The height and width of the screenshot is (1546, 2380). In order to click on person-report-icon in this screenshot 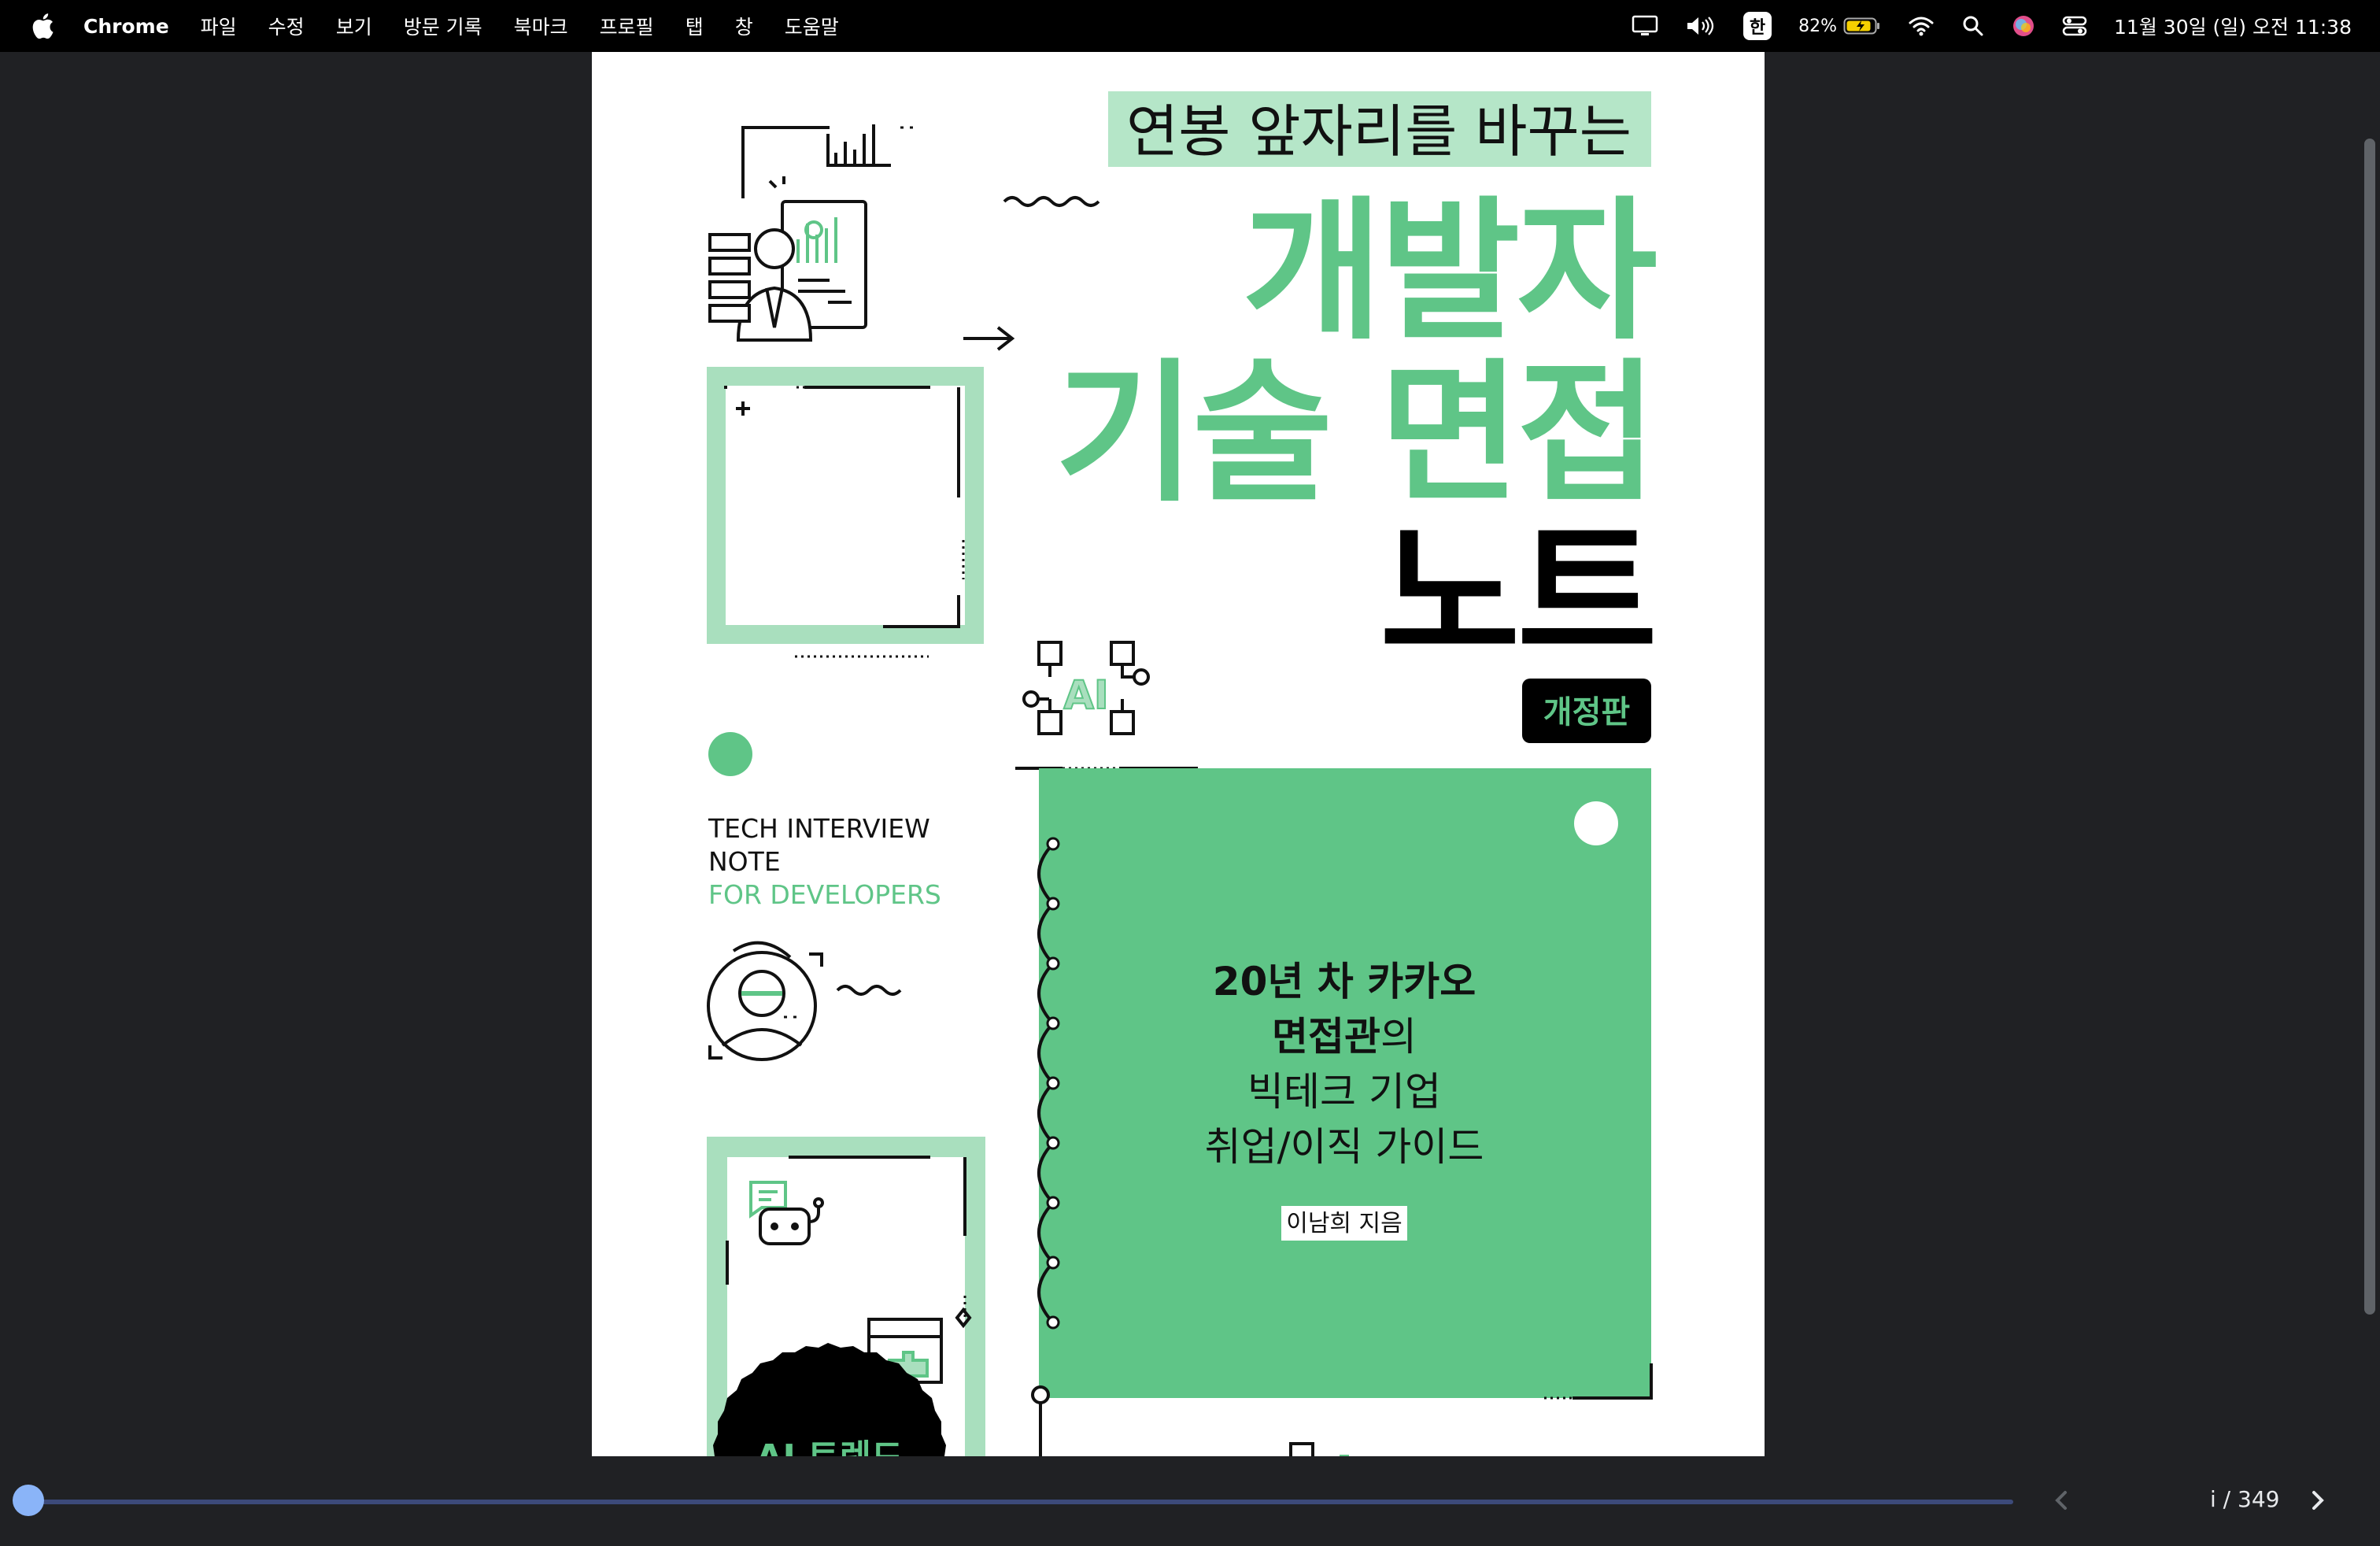, I will do `click(787, 259)`.